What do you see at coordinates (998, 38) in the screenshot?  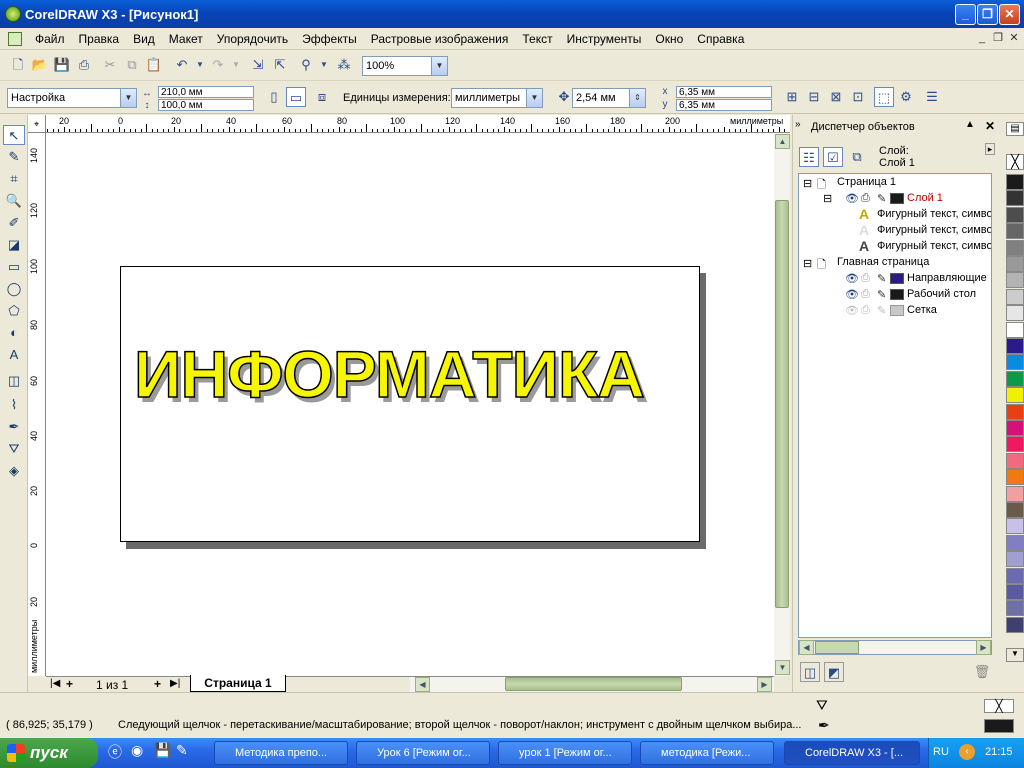 I see `doc-restore-button: ❐` at bounding box center [998, 38].